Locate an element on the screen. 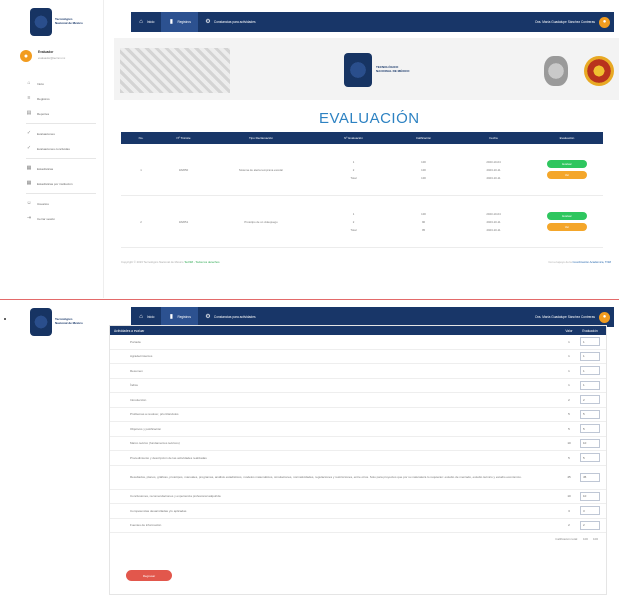 The width and height of the screenshot is (619, 602). criterion-label: Introducción is located at coordinates (138, 399).